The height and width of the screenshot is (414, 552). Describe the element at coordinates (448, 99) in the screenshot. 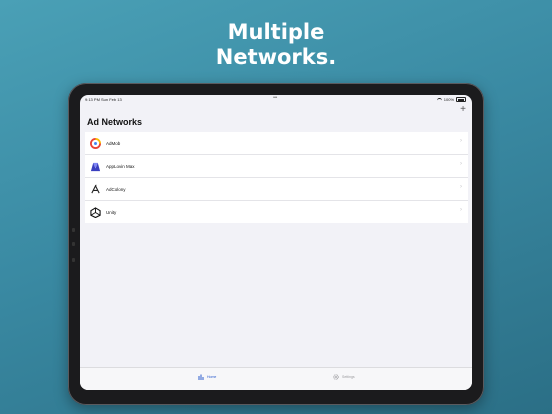

I see `battery-percent: 100%` at that location.